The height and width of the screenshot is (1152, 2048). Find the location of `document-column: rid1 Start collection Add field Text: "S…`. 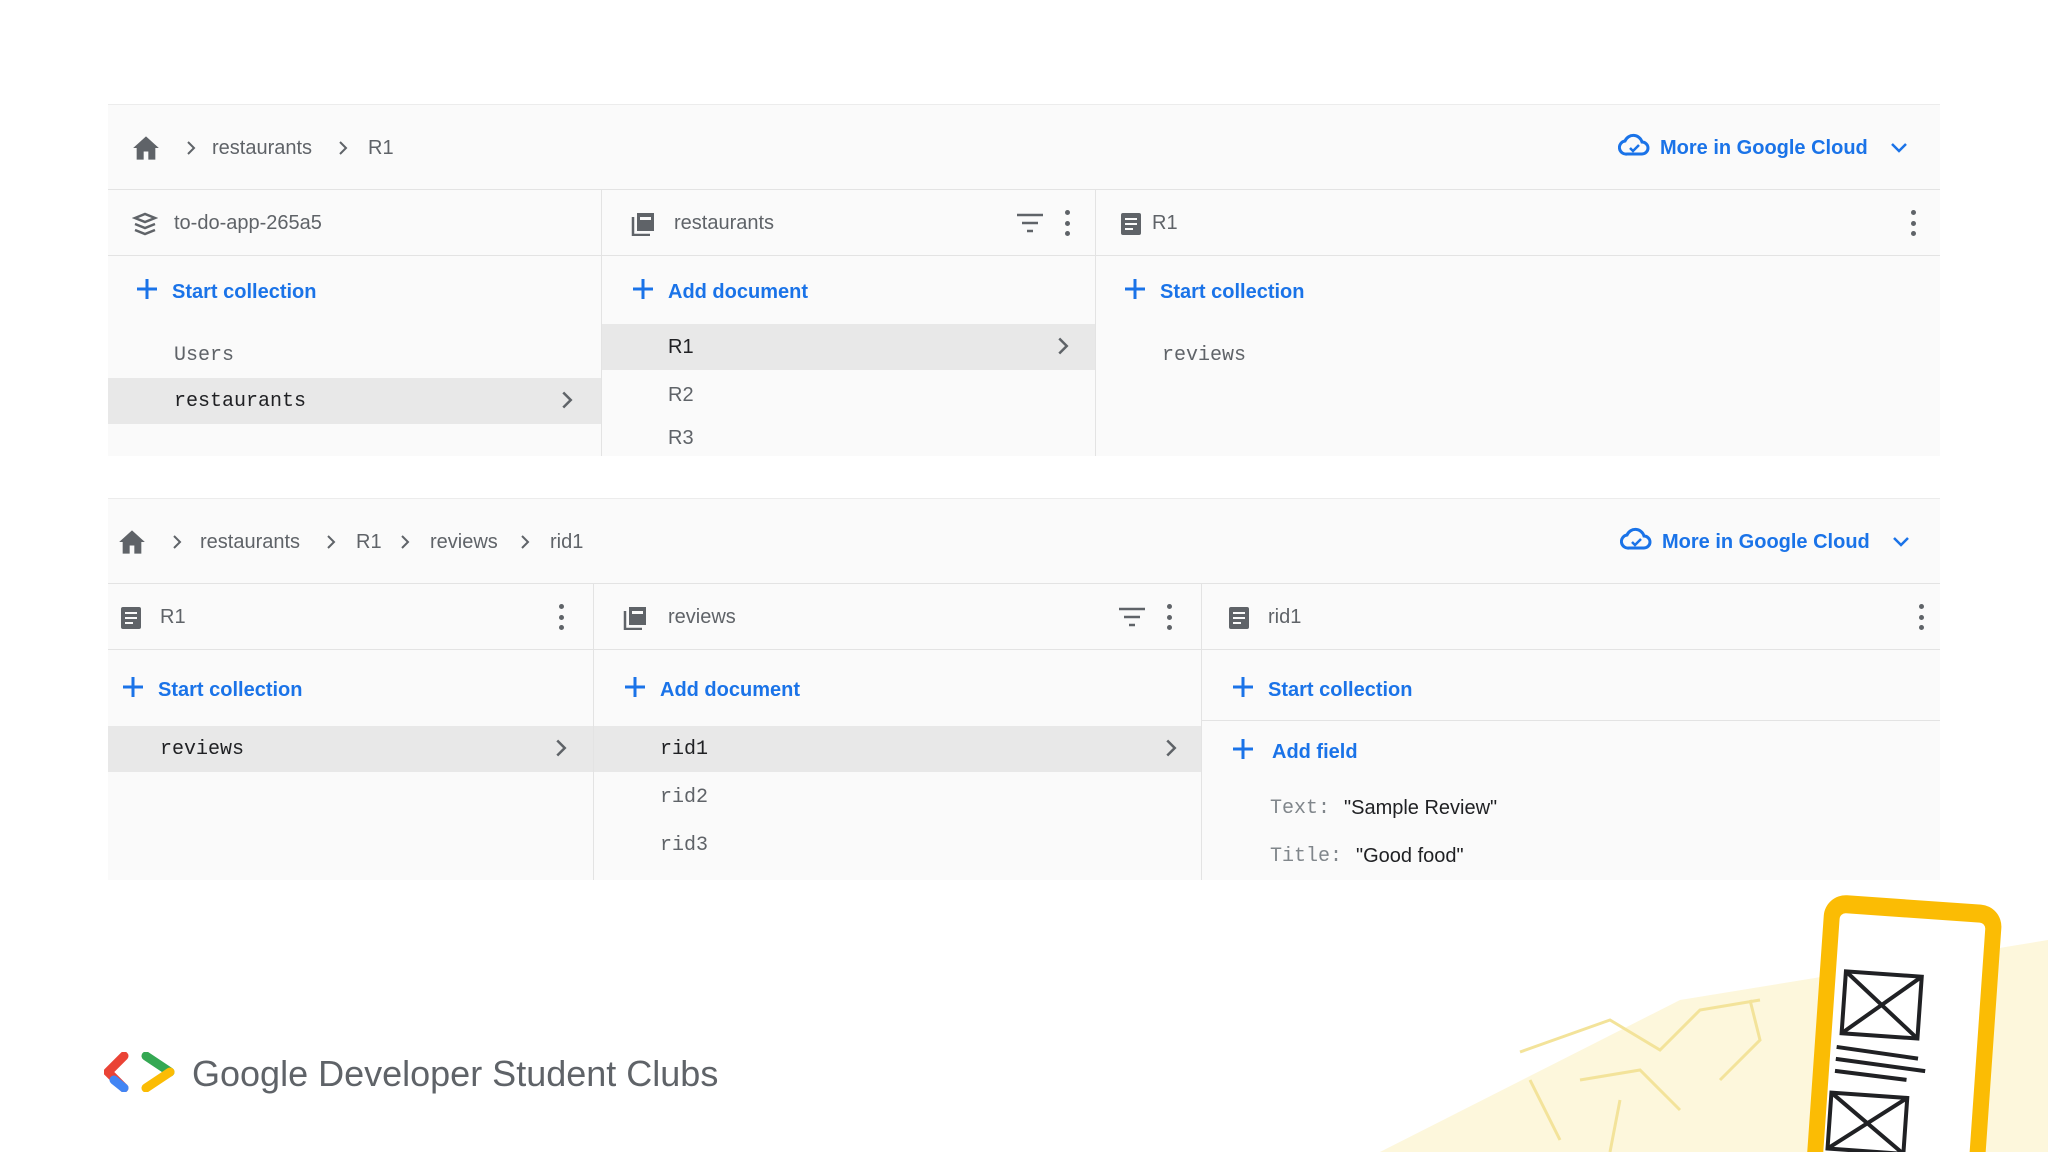

document-column: rid1 Start collection Add field Text: "S… is located at coordinates (1571, 732).